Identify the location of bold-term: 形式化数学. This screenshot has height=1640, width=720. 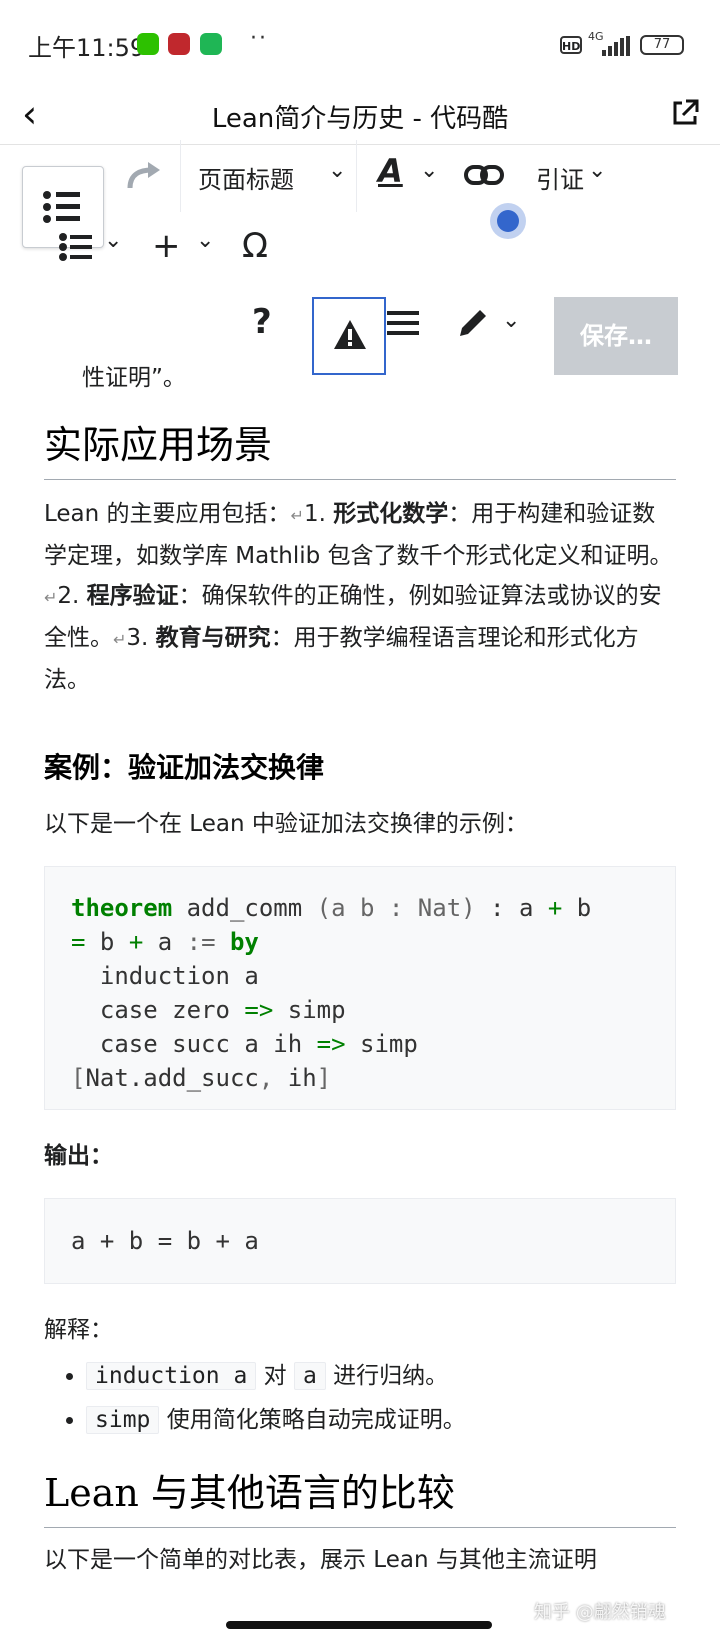
(391, 514).